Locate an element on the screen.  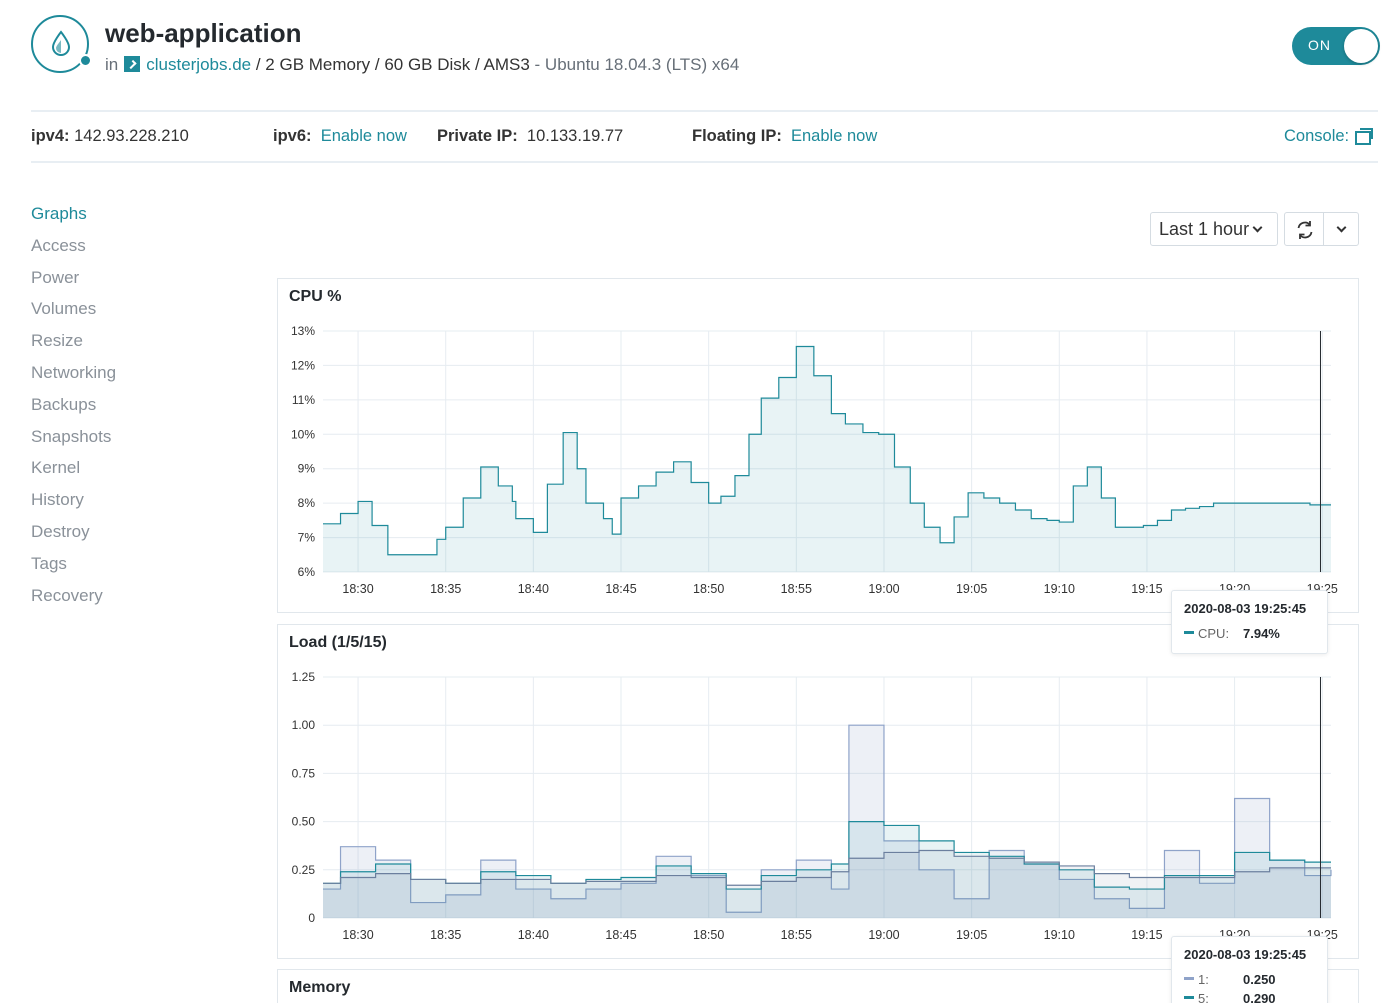
y-tick-label: 6% is located at coordinates (307, 572).